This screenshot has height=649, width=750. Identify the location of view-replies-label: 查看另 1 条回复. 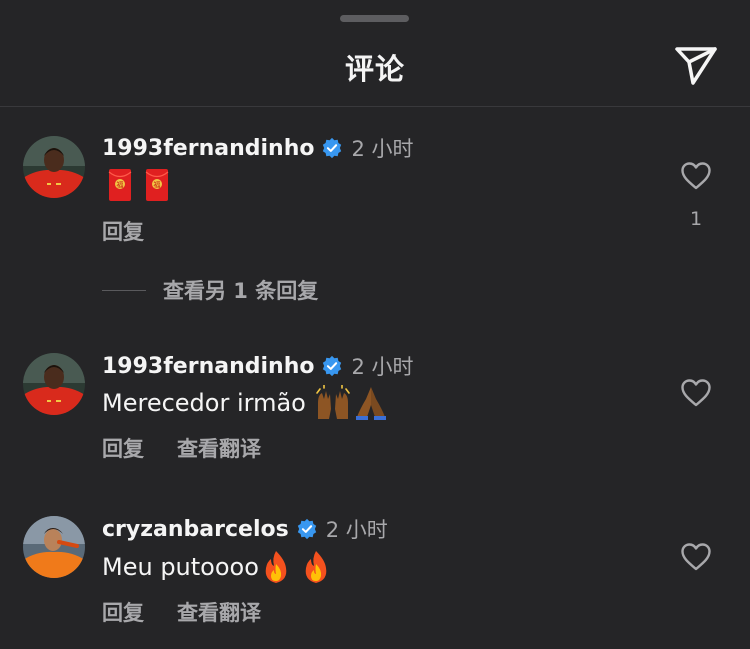
(240, 290).